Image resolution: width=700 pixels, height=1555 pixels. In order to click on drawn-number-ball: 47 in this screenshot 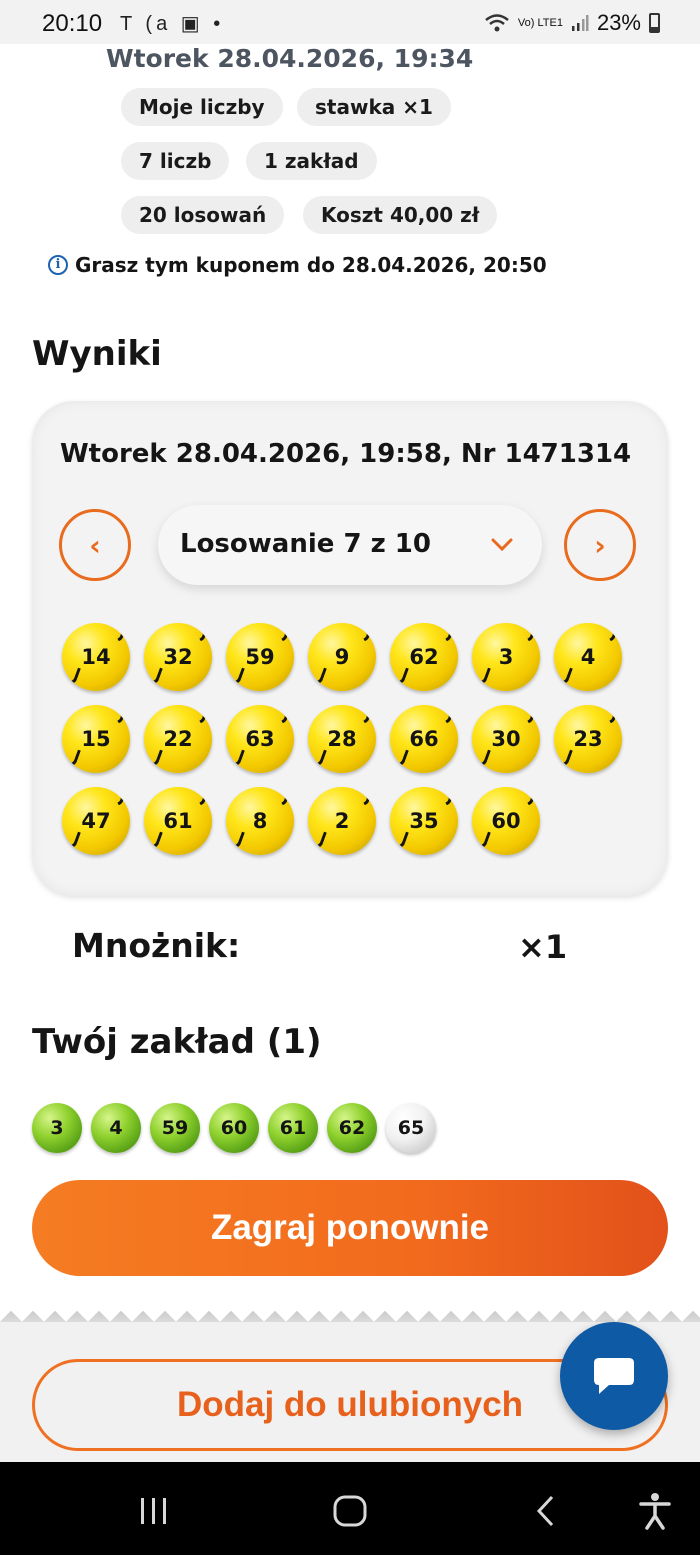, I will do `click(96, 821)`.